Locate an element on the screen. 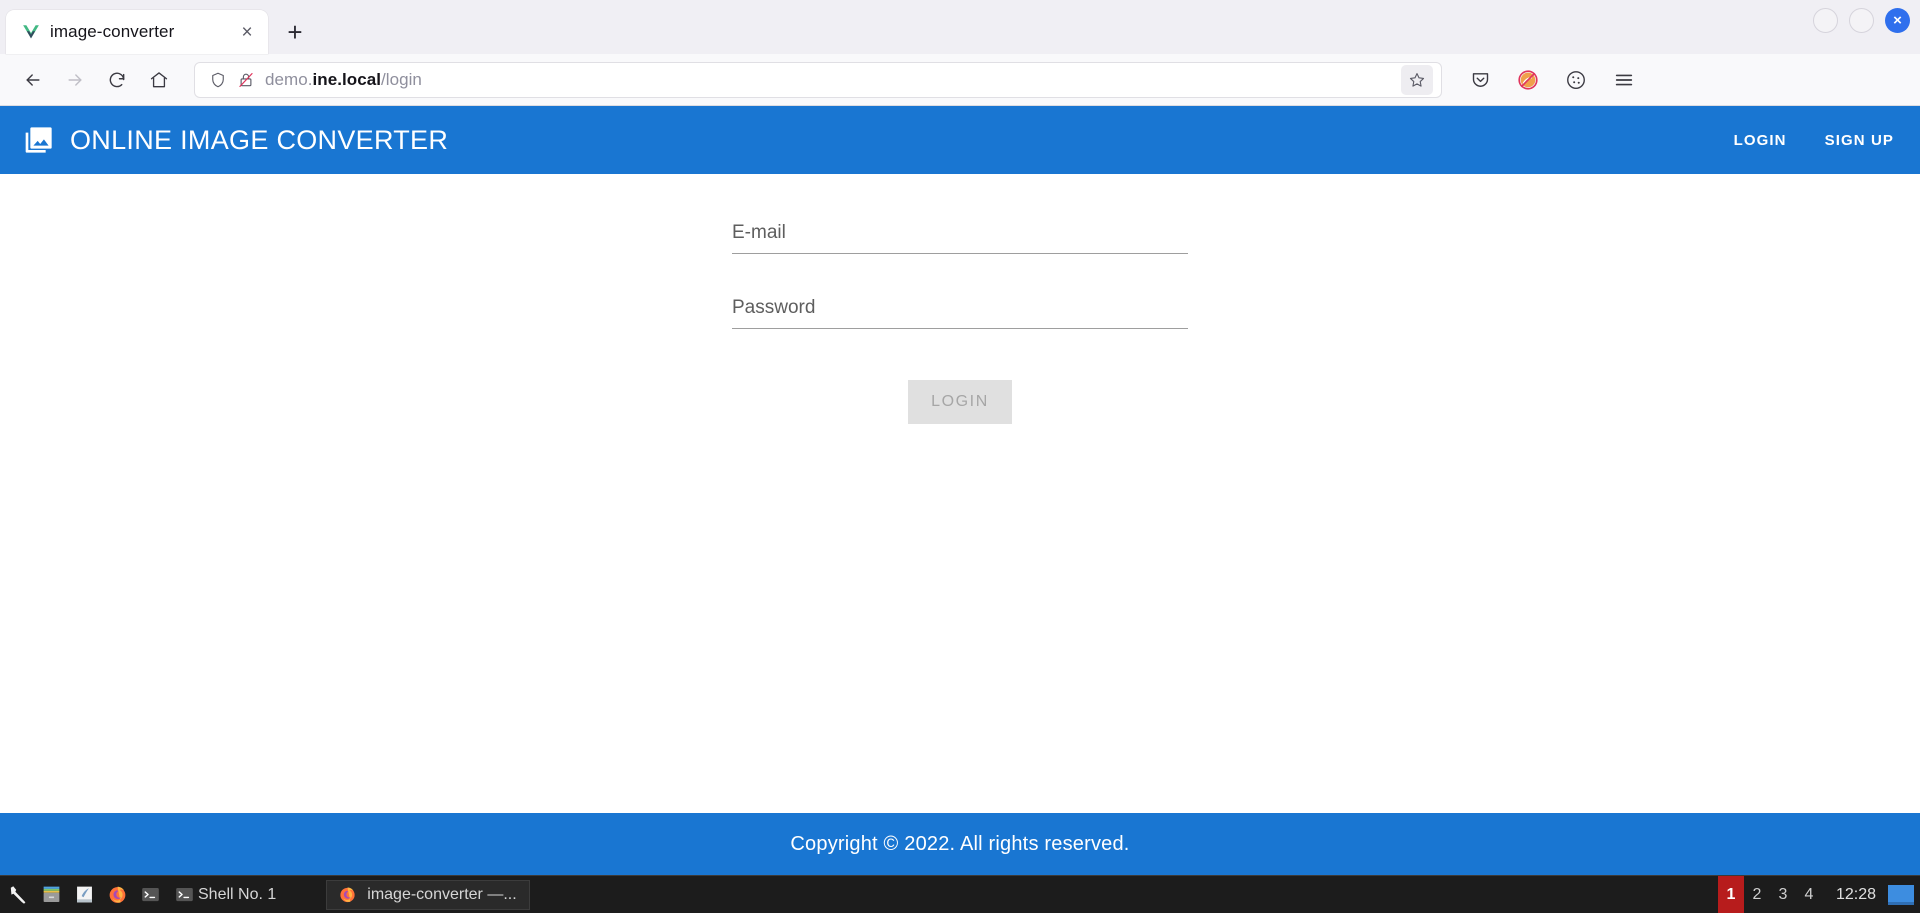 The height and width of the screenshot is (913, 1920). hamburger-menu-icon is located at coordinates (1624, 80).